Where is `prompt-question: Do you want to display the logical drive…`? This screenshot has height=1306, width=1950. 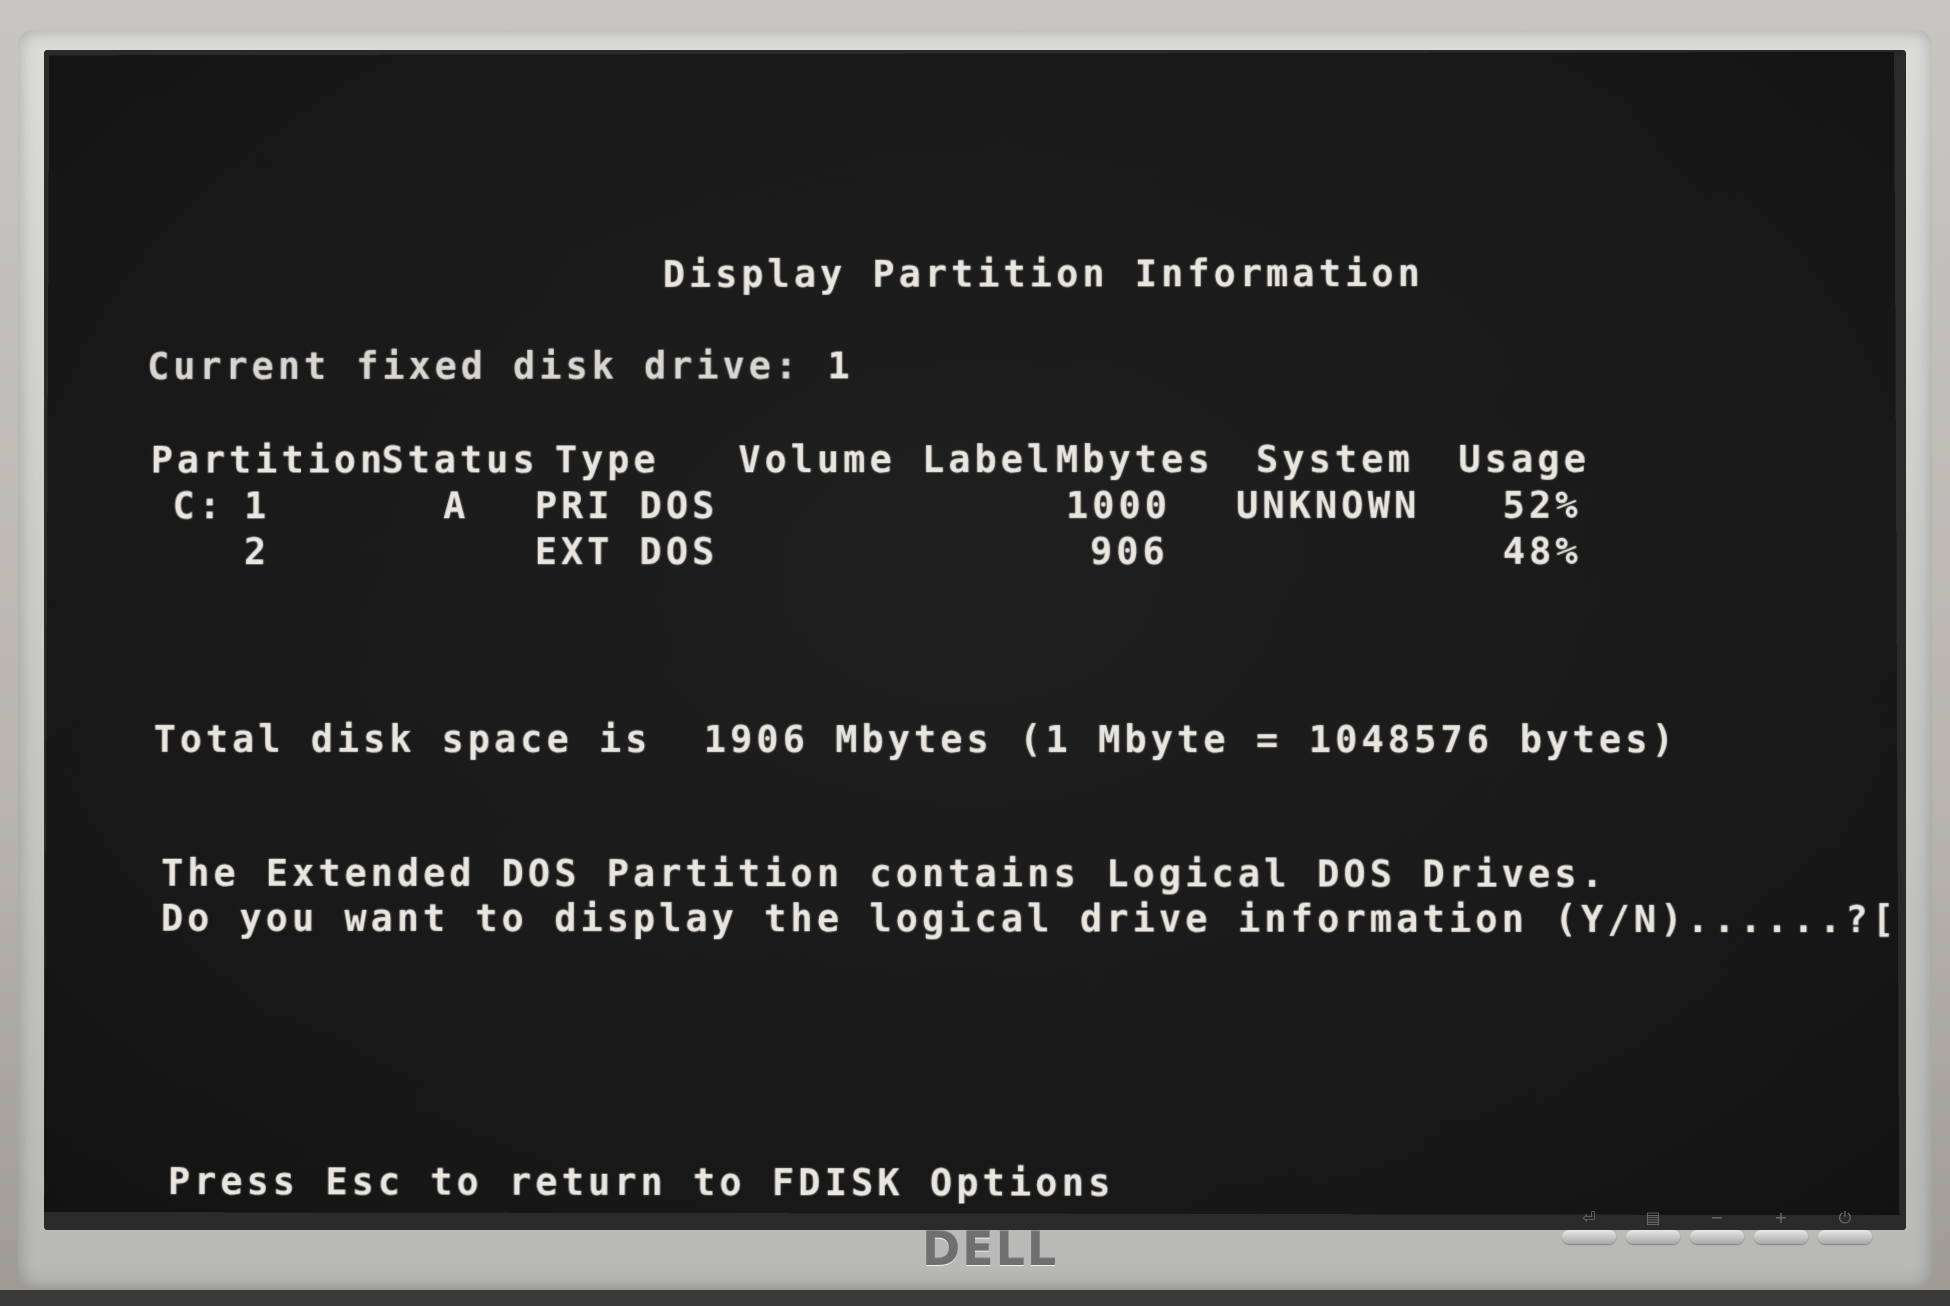
prompt-question: Do you want to display the logical drive… is located at coordinates (1016, 919).